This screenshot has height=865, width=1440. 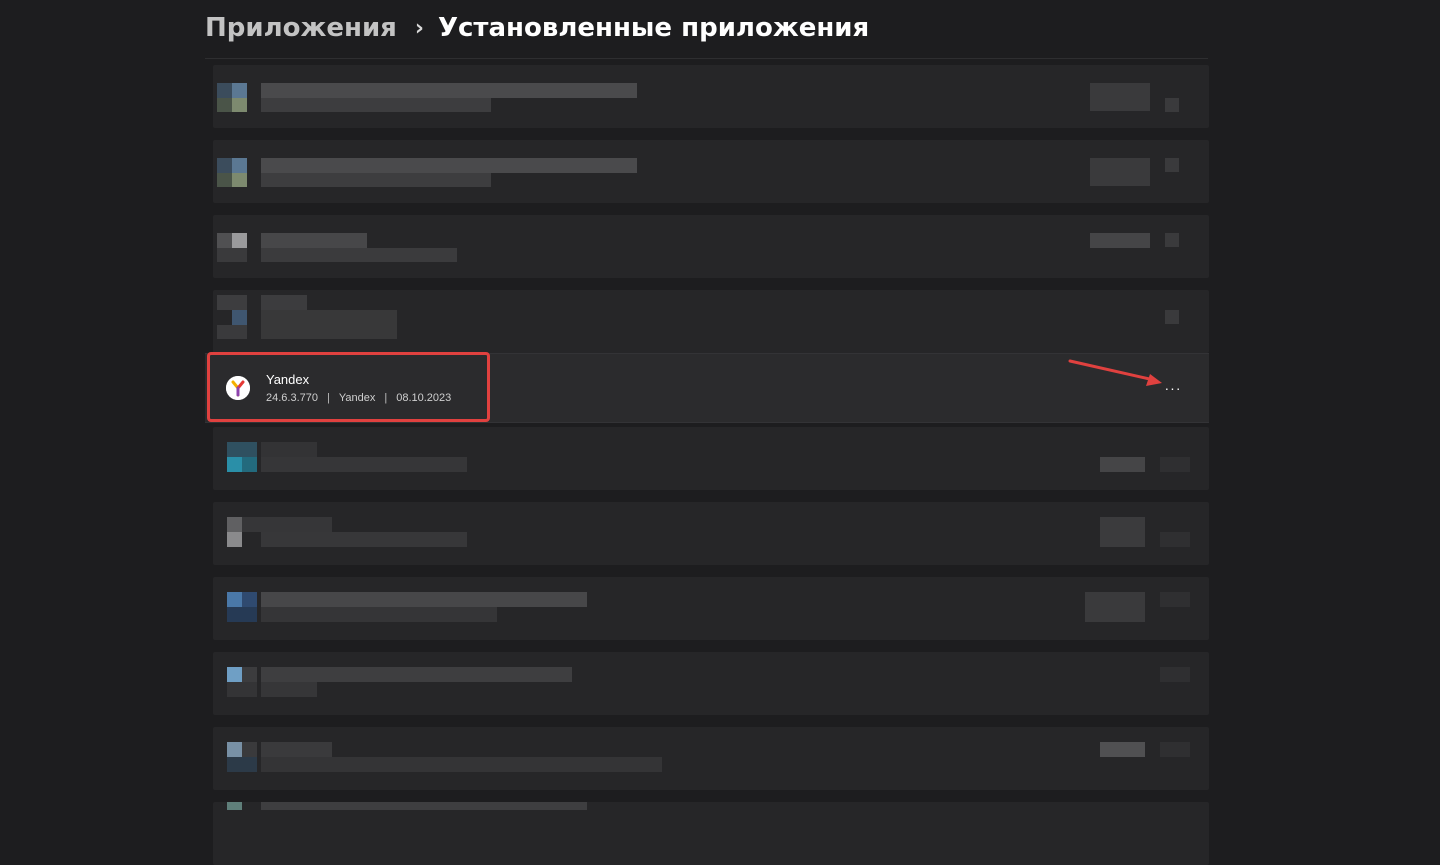 I want to click on breadcrumb: Приложения › Установленные приложения, so click(x=537, y=28).